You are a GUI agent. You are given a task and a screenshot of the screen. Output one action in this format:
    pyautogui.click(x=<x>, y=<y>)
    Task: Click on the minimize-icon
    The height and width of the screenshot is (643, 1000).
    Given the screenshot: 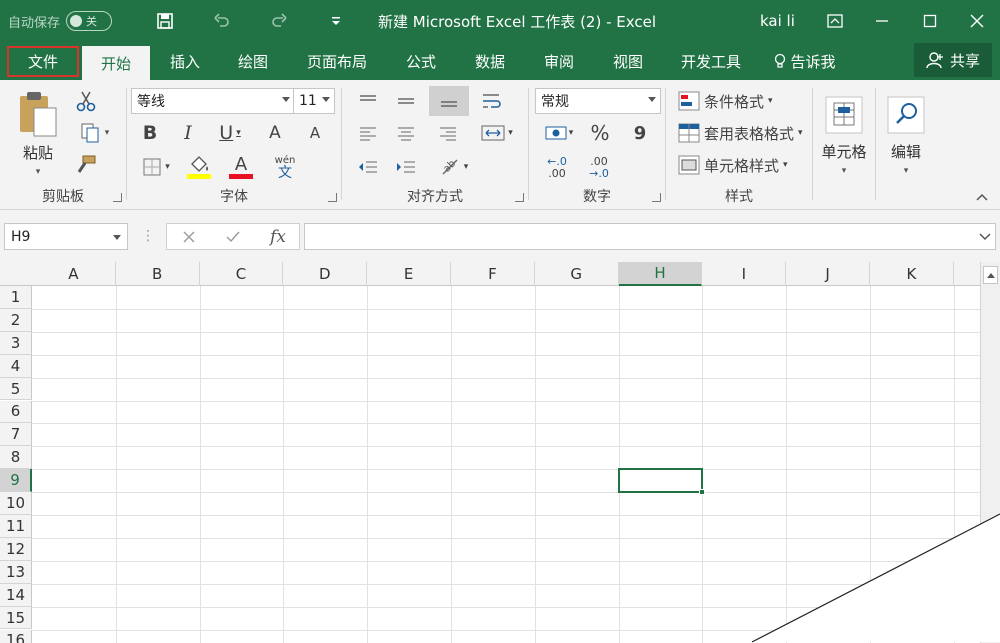 What is the action you would take?
    pyautogui.click(x=882, y=21)
    